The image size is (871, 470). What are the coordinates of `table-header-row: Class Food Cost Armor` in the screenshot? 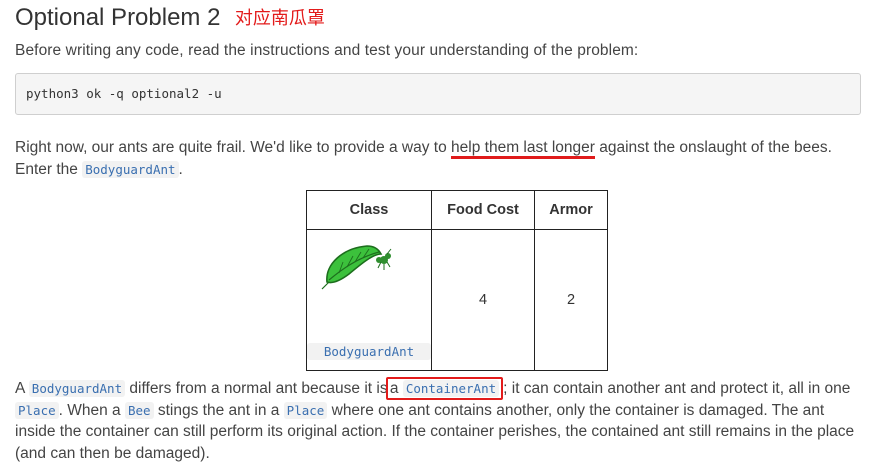 It's located at (457, 210).